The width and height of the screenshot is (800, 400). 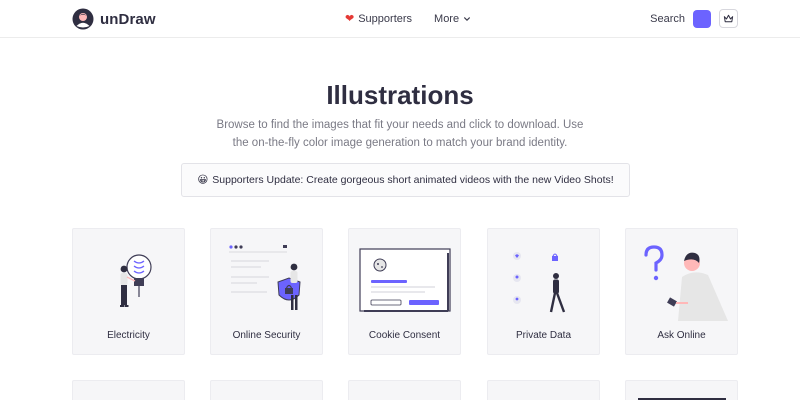 I want to click on card-label: Online Security, so click(x=266, y=335).